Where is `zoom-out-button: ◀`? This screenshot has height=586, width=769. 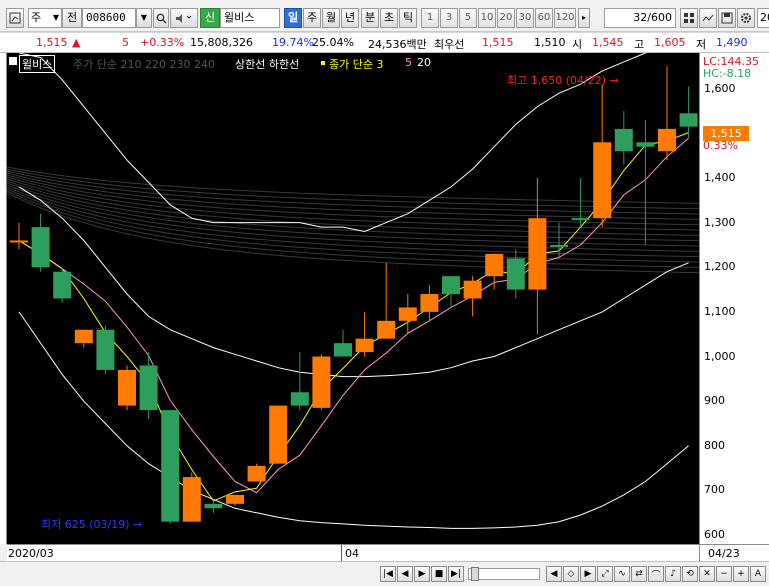
zoom-out-button: ◀ is located at coordinates (554, 574).